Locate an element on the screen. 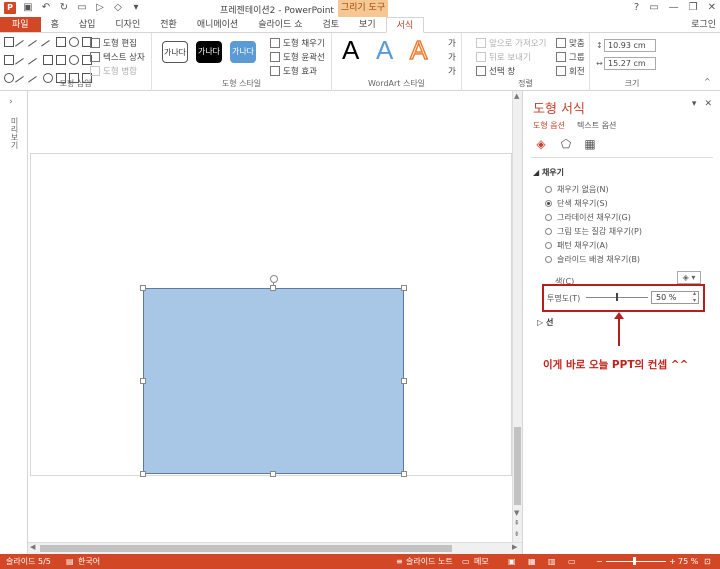  help-icon: ? is located at coordinates (636, 7).